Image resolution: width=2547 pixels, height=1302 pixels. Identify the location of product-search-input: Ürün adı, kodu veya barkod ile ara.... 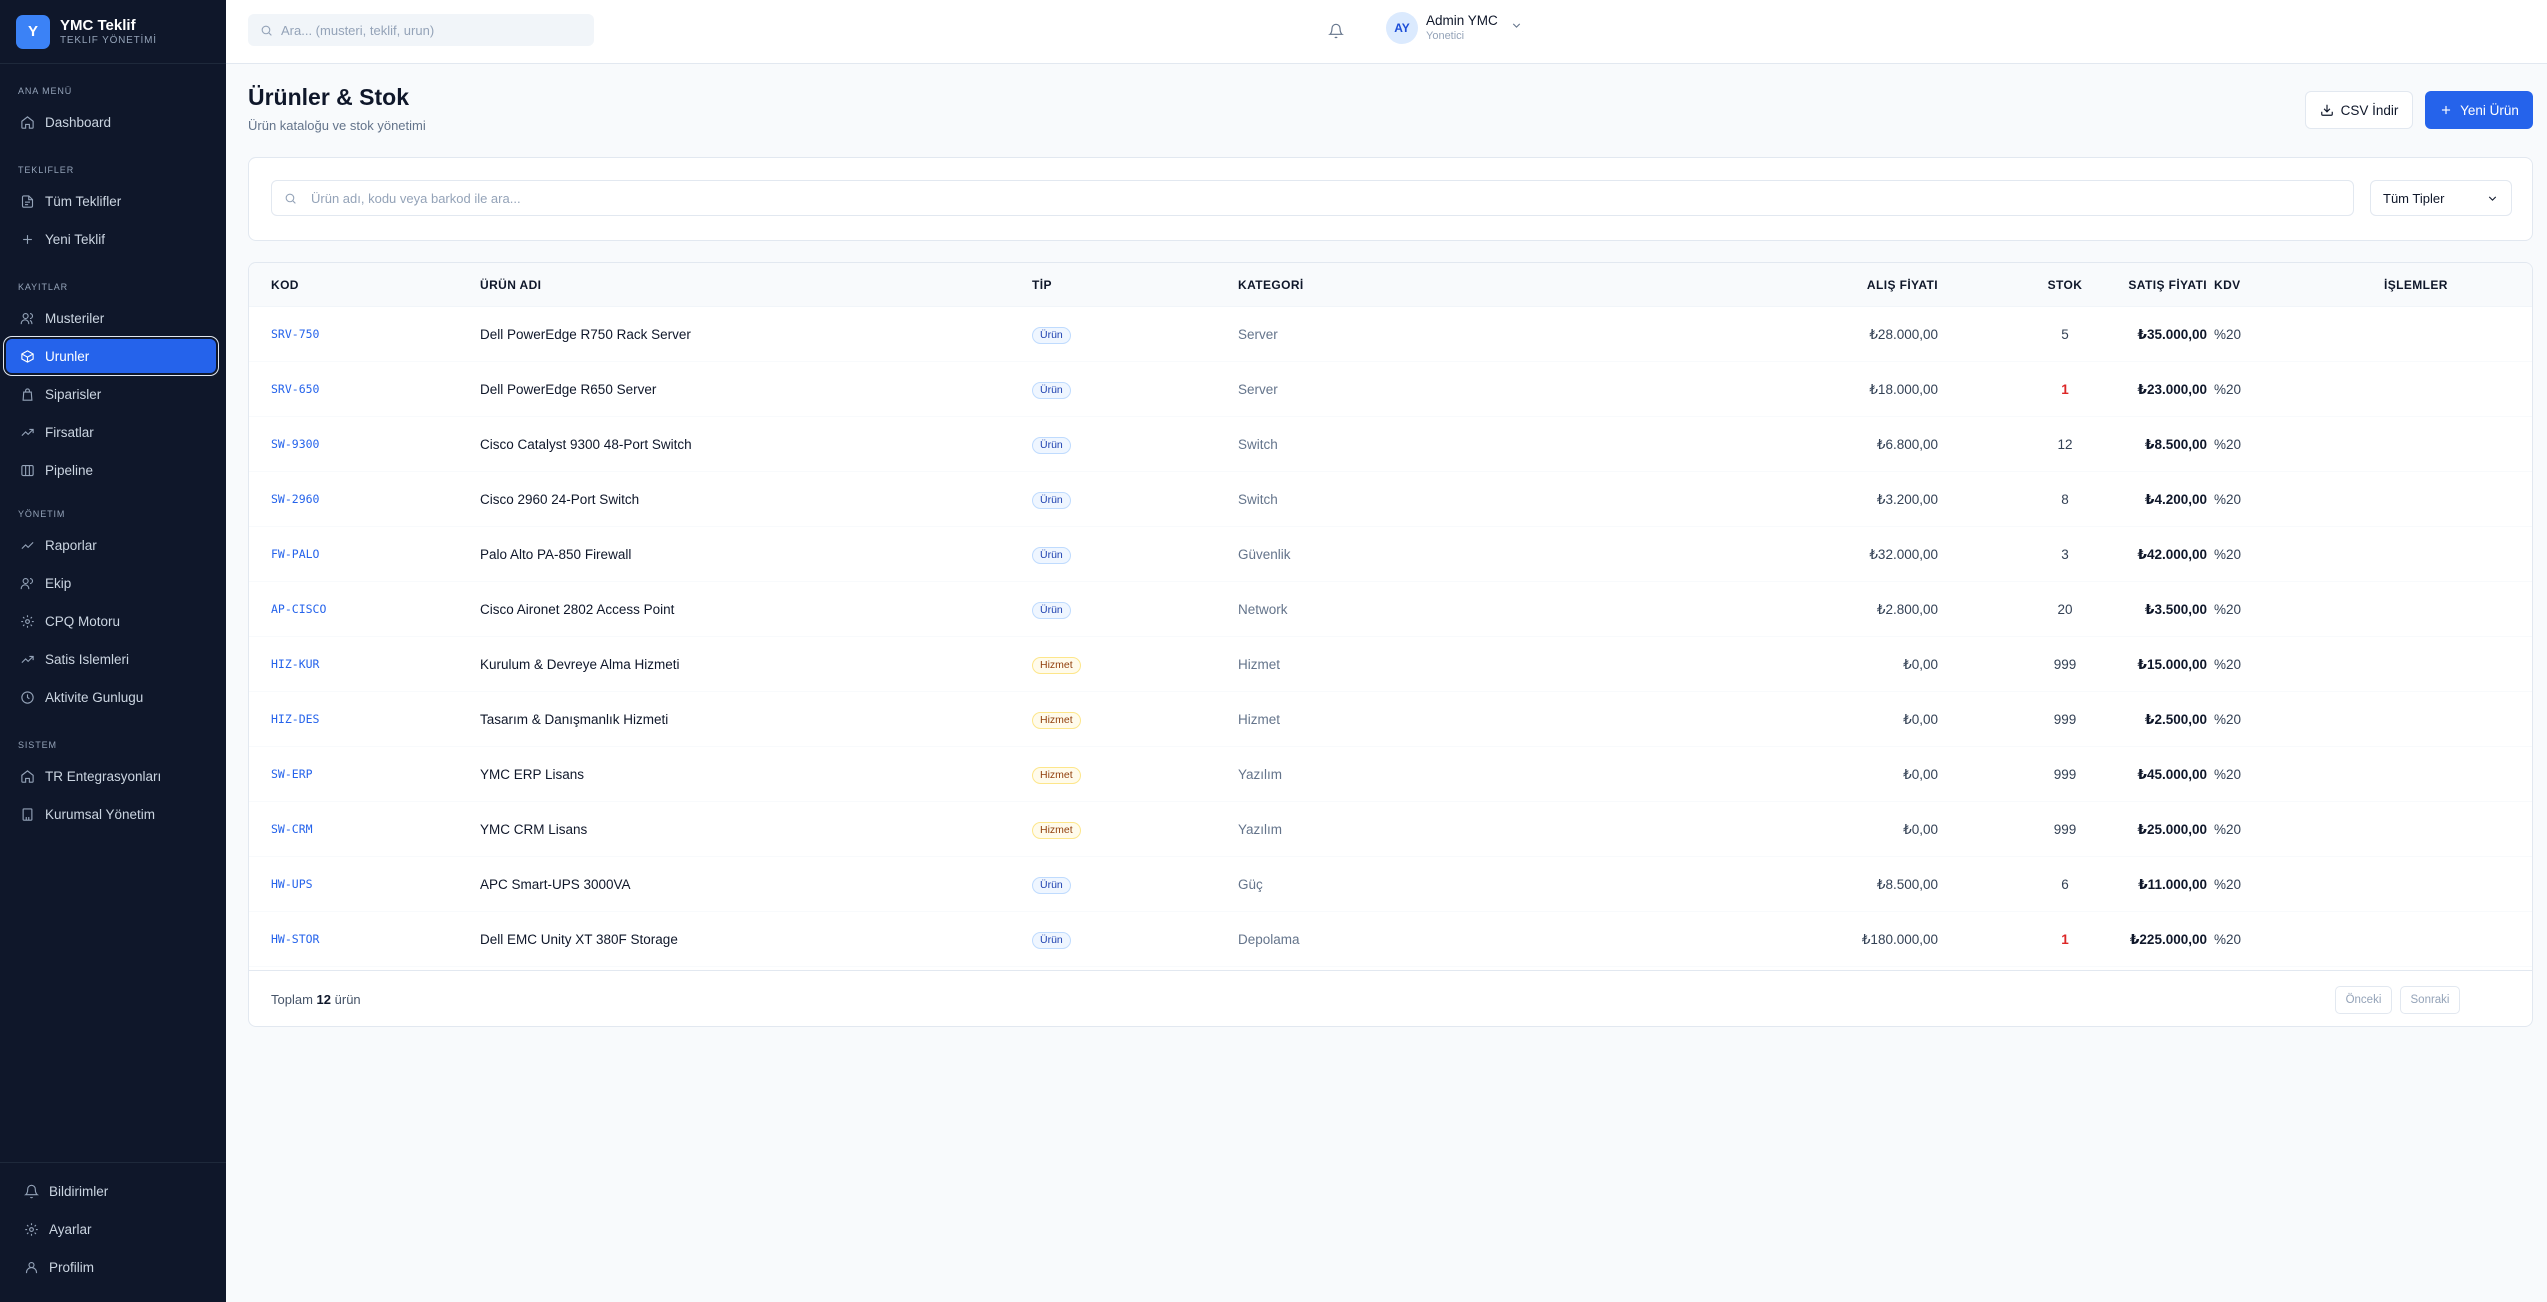
(1312, 198).